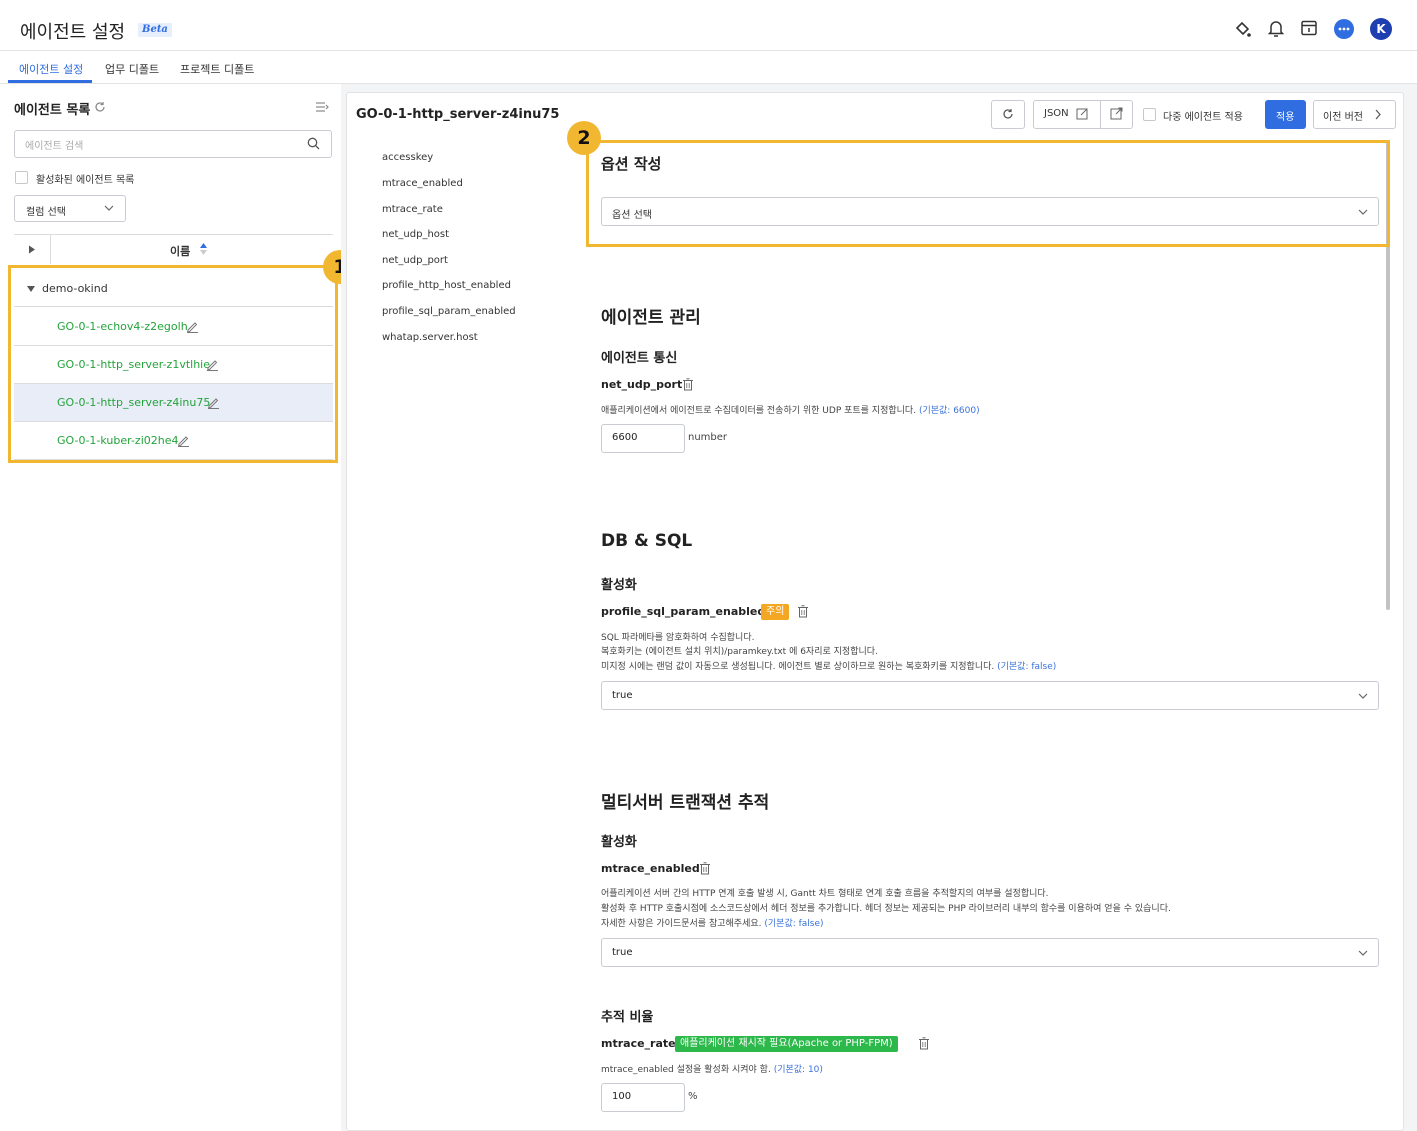 The height and width of the screenshot is (1131, 1417). I want to click on unit-label: %, so click(693, 1096).